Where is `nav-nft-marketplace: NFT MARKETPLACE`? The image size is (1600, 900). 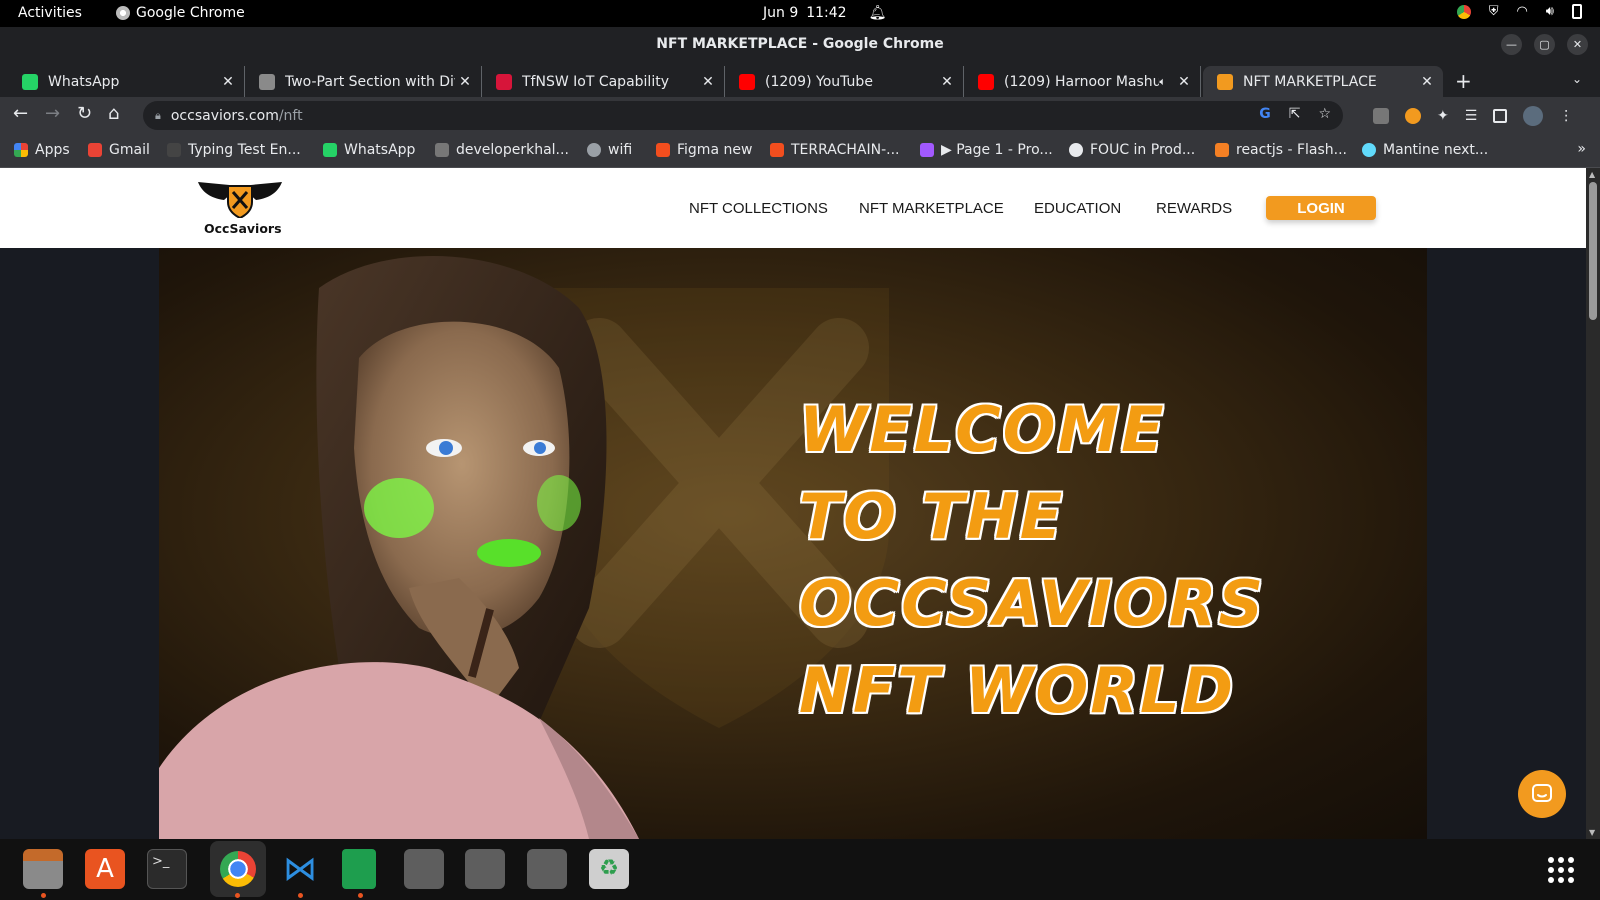 nav-nft-marketplace: NFT MARKETPLACE is located at coordinates (931, 208).